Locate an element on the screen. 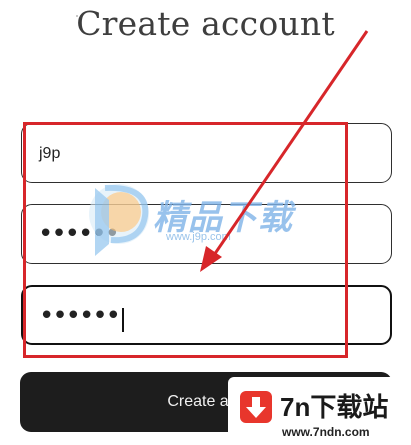 The image size is (411, 445). password-value: •••••• is located at coordinates (79, 234).